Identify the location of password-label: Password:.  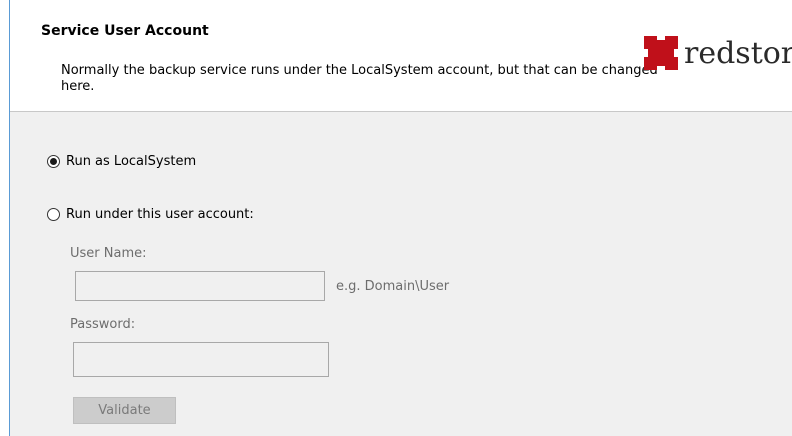
(103, 324).